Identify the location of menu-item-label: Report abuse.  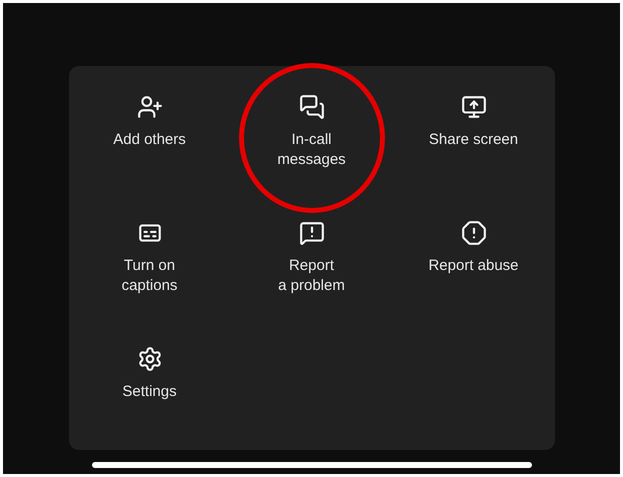
(473, 266).